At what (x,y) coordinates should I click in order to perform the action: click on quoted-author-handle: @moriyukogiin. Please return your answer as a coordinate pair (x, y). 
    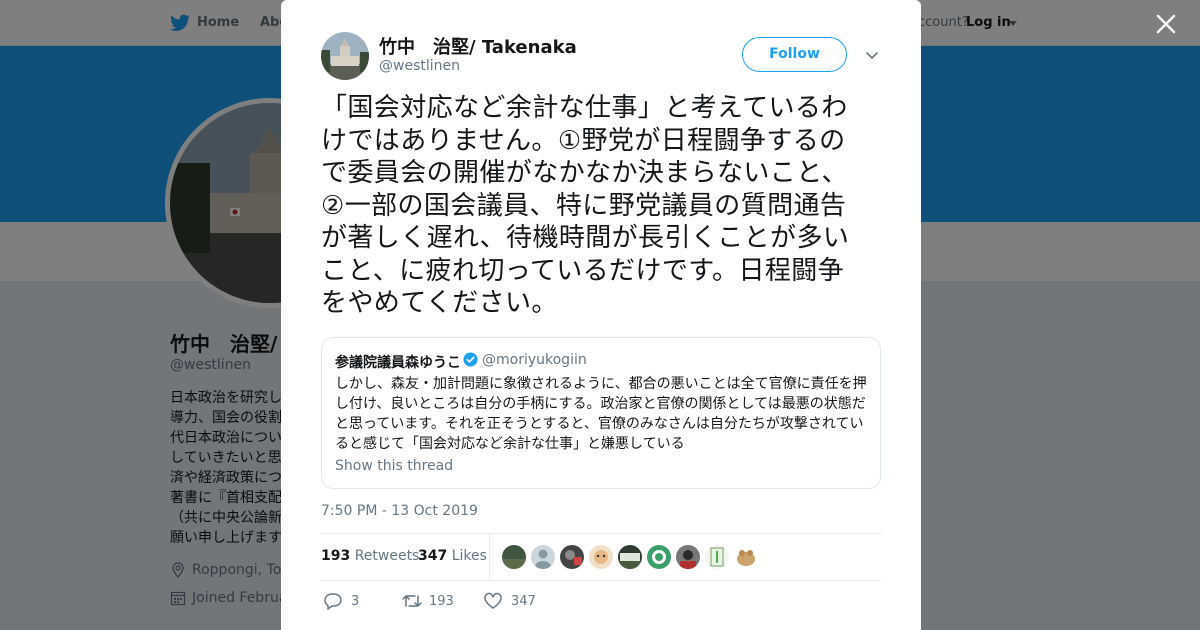
    Looking at the image, I should click on (534, 360).